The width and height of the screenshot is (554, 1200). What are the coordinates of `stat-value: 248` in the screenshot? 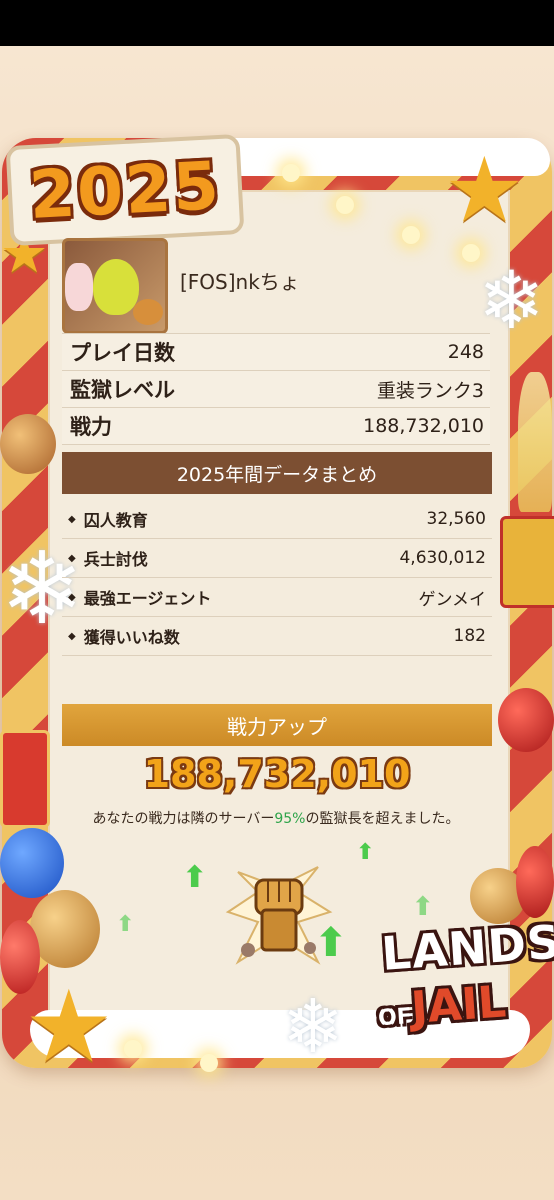 It's located at (465, 352).